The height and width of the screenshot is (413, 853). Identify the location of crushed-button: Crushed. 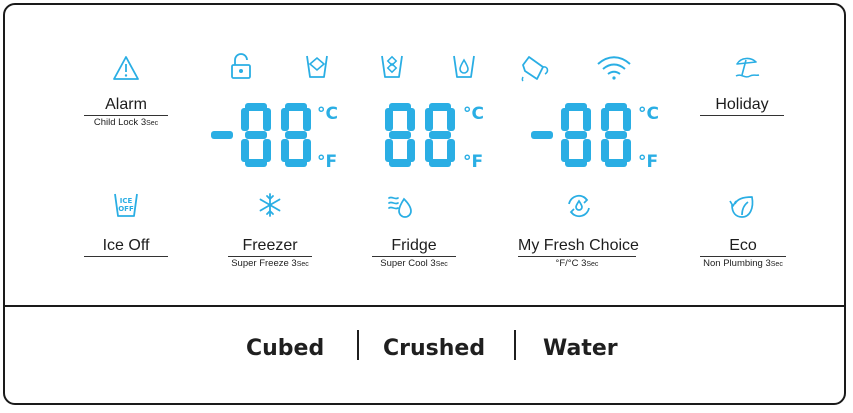
(434, 348).